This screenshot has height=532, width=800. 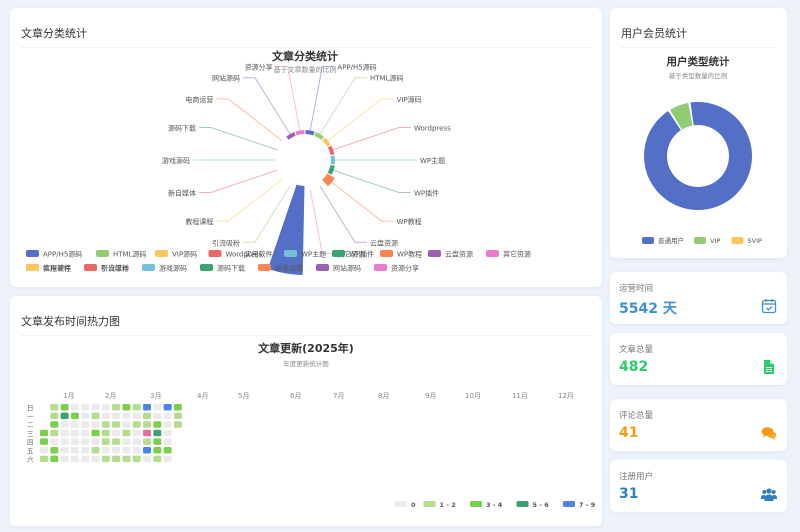 What do you see at coordinates (409, 99) in the screenshot?
I see `slice-label: VIP源码` at bounding box center [409, 99].